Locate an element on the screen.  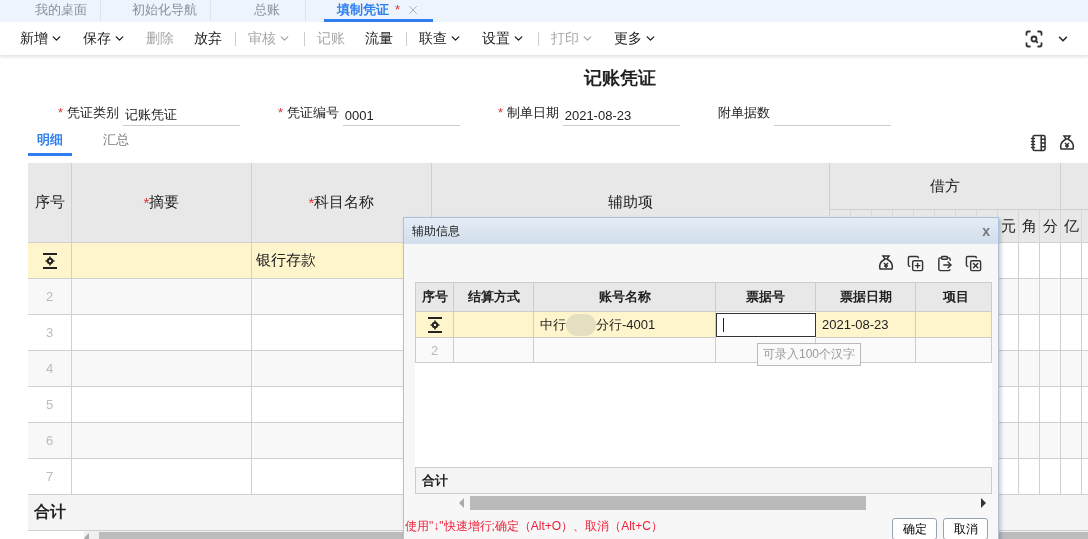
toolbar-button: 流量 is located at coordinates (379, 38).